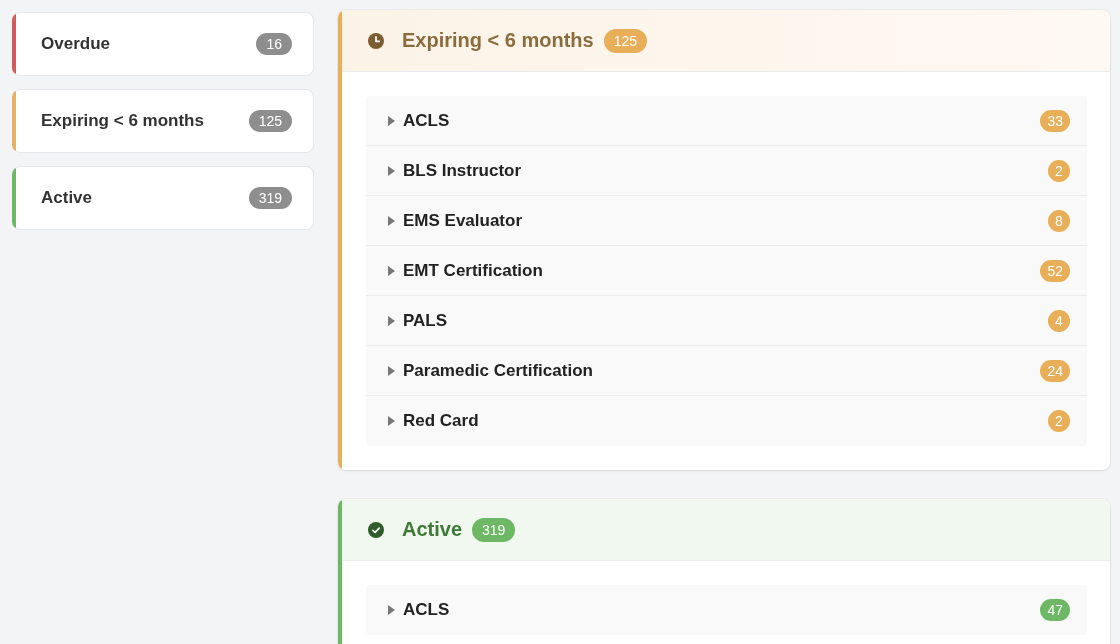  I want to click on certification-row: EMT Certification 52, so click(726, 271).